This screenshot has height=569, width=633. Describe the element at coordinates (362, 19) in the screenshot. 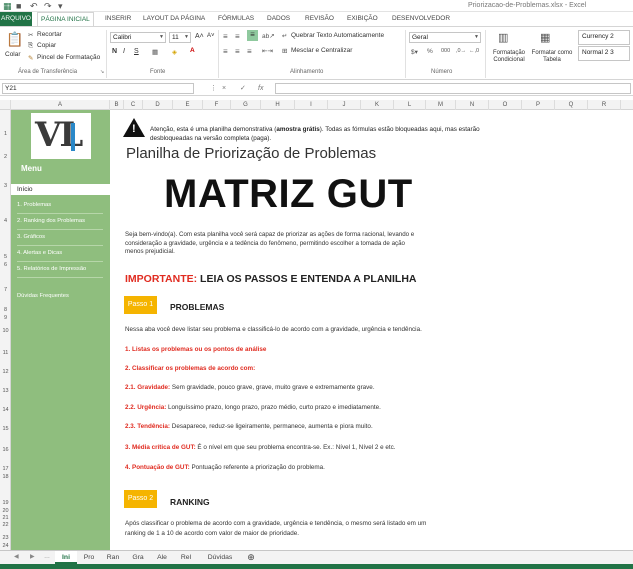

I see `tab-exibicao: EXIBIÇÃO` at that location.